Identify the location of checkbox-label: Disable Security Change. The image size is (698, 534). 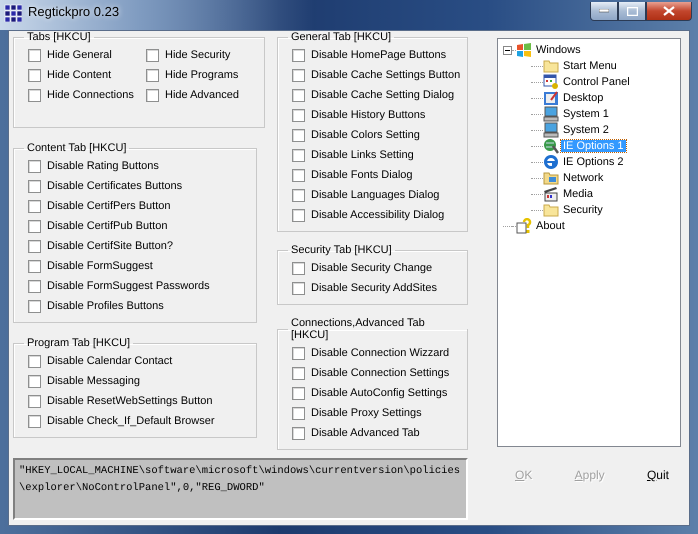
(371, 268).